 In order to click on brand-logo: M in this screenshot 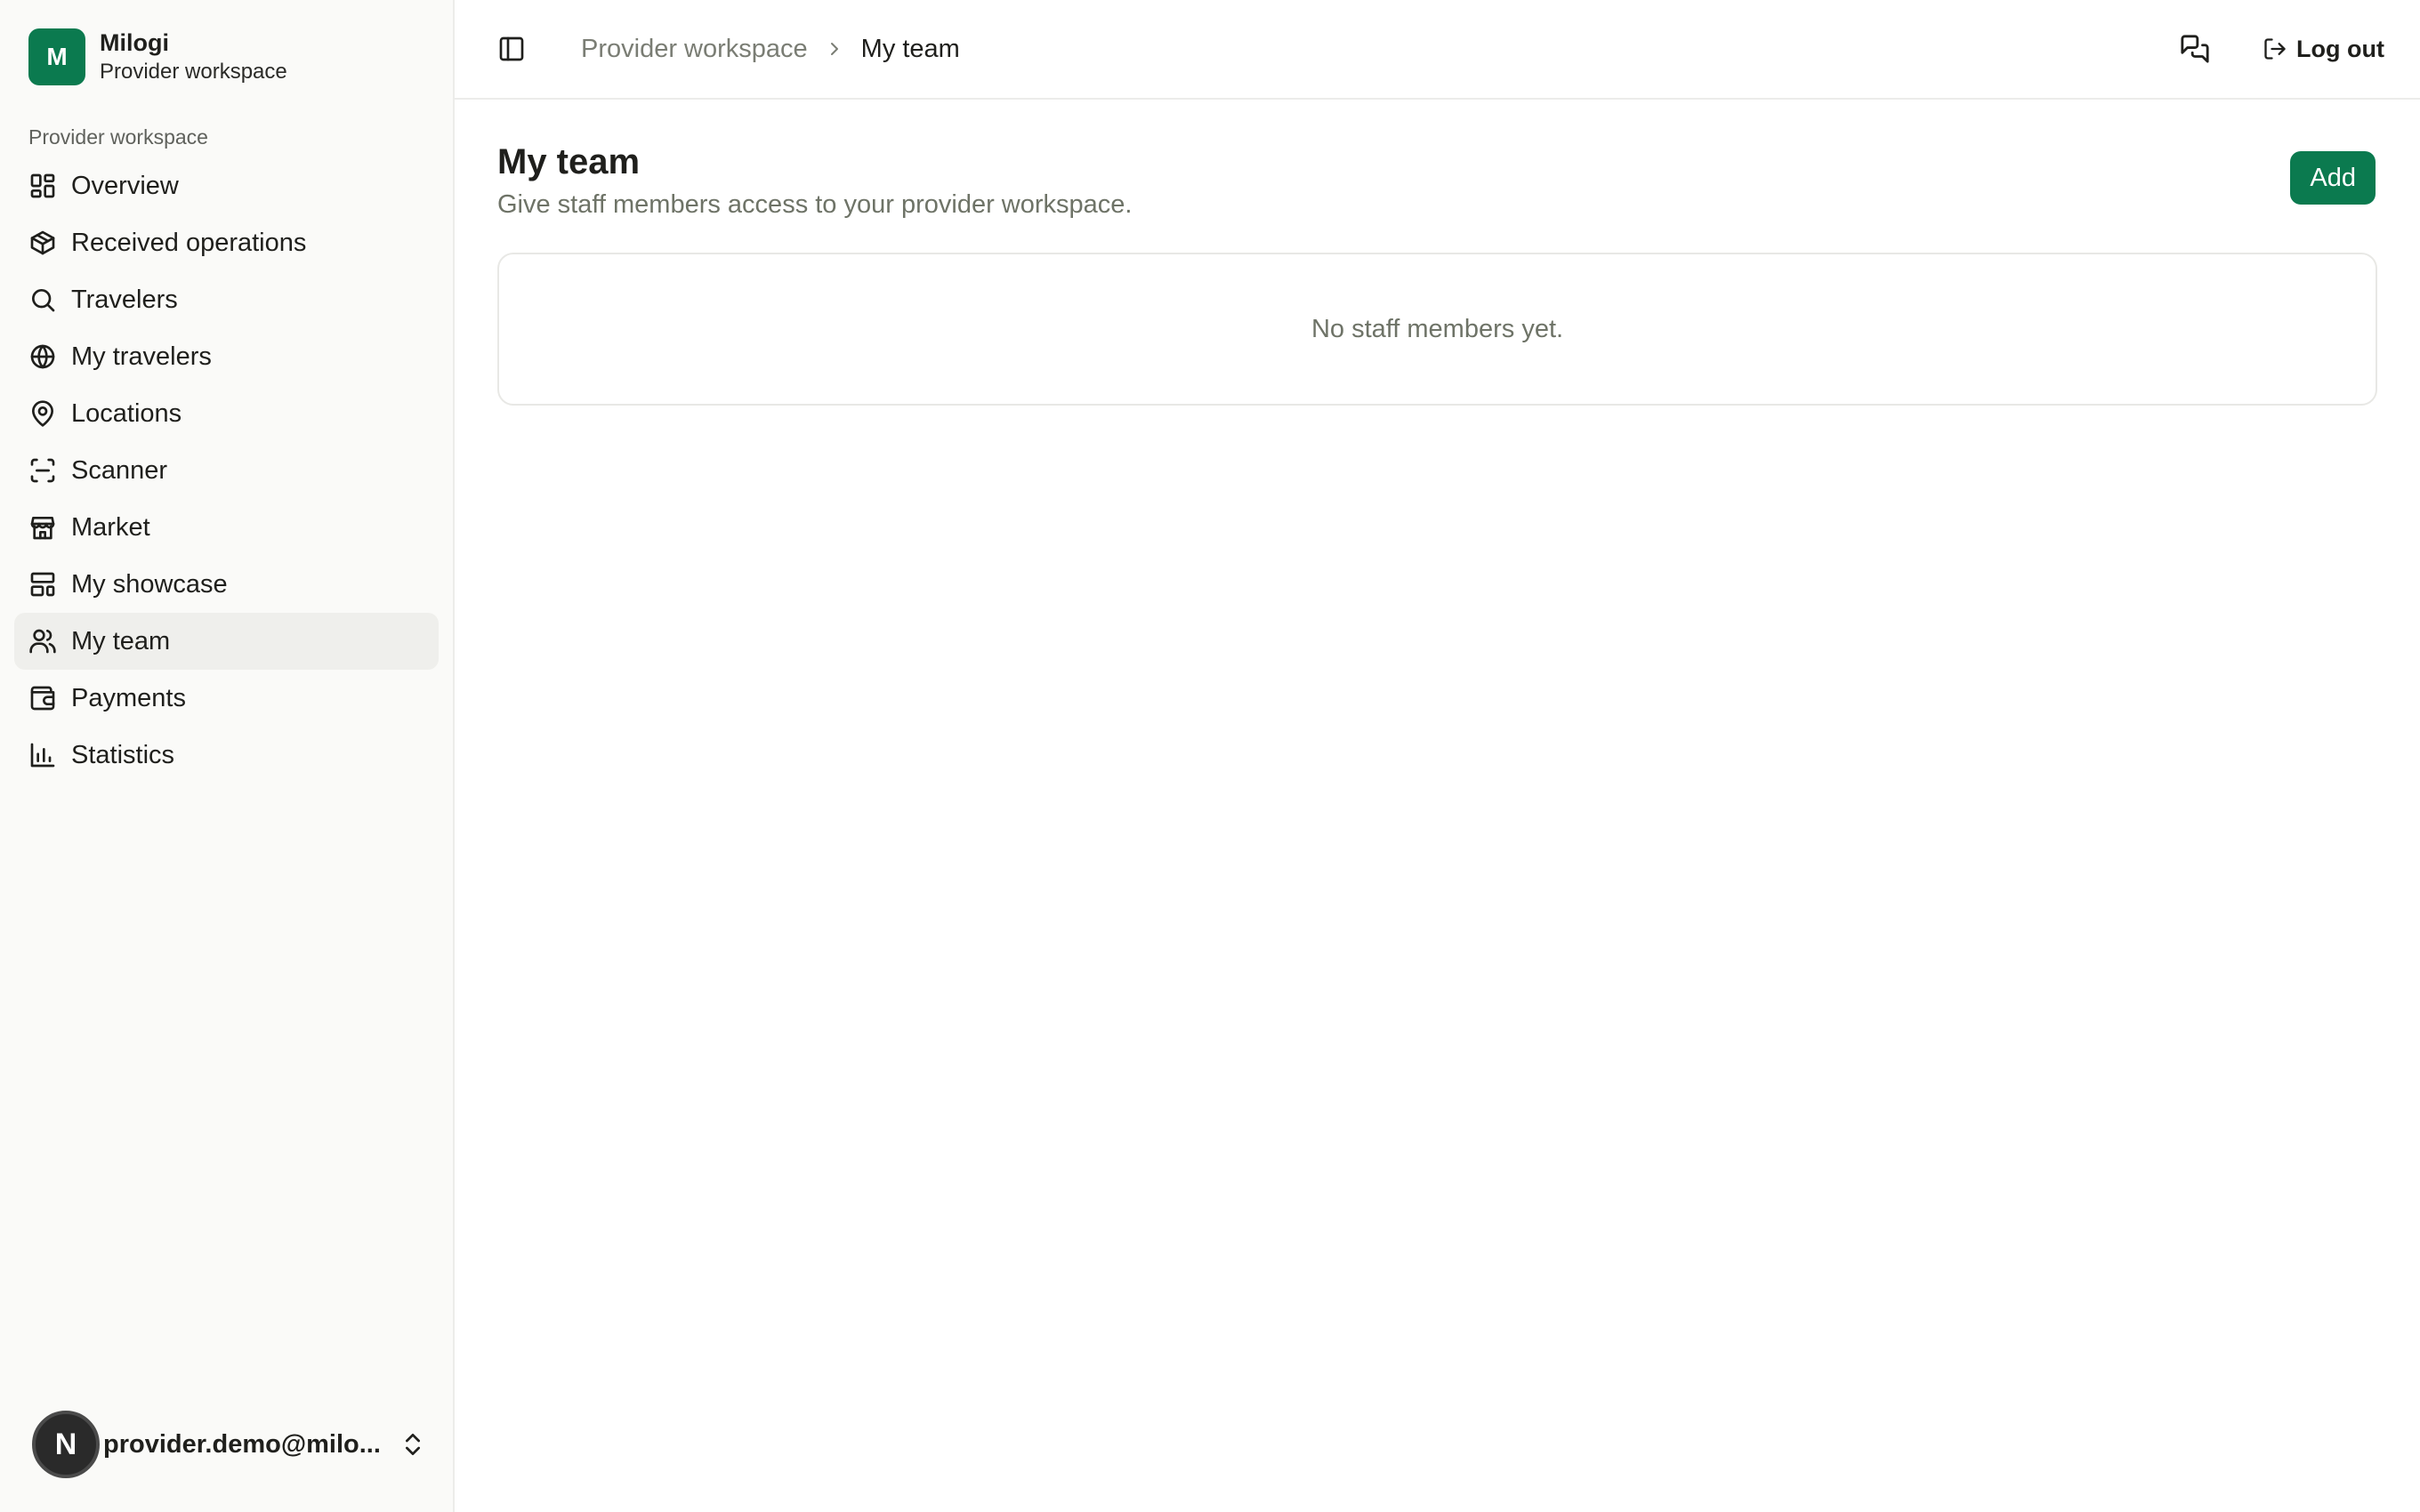, I will do `click(56, 56)`.